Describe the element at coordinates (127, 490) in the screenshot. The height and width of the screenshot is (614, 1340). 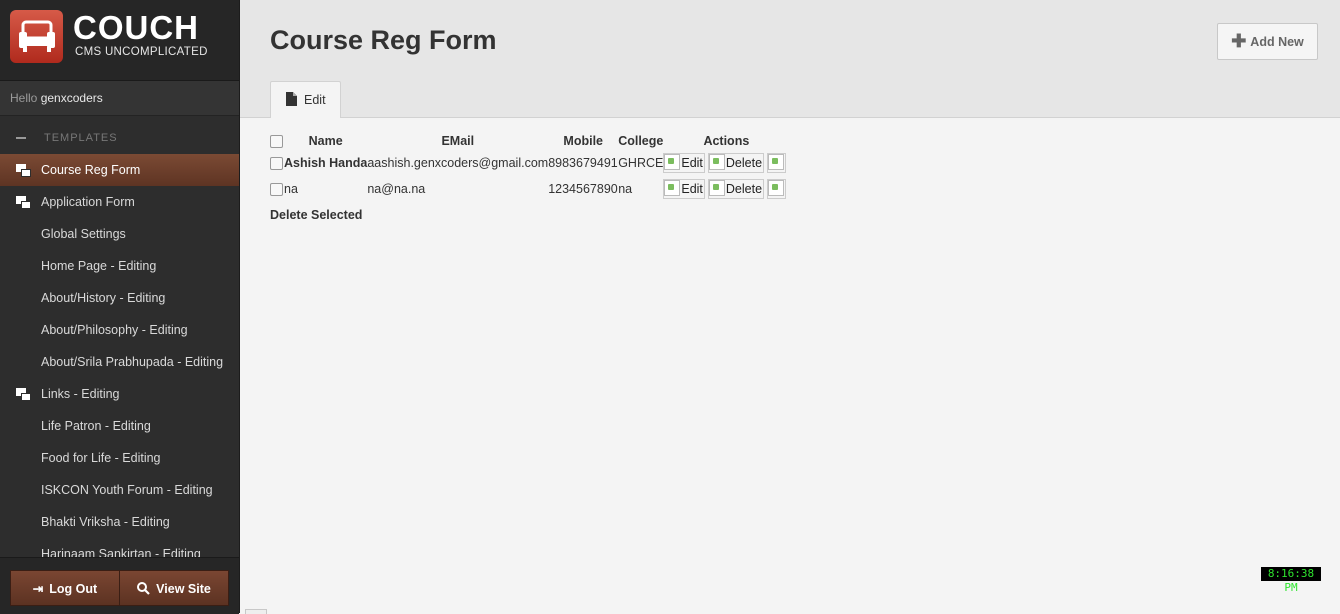
I see `sidebar-item-label: ISKCON Youth Forum - Editing` at that location.